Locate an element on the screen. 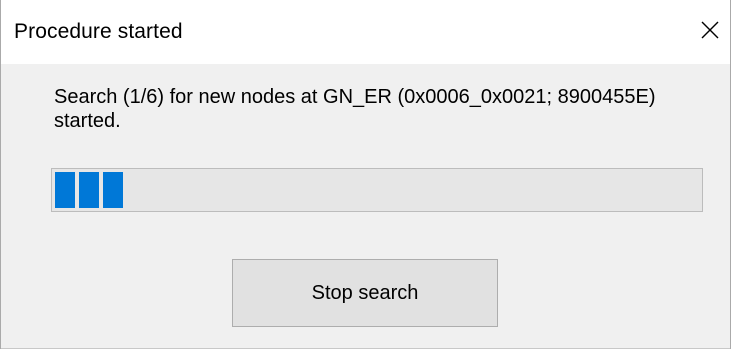 The width and height of the screenshot is (733, 349). close-button is located at coordinates (710, 30).